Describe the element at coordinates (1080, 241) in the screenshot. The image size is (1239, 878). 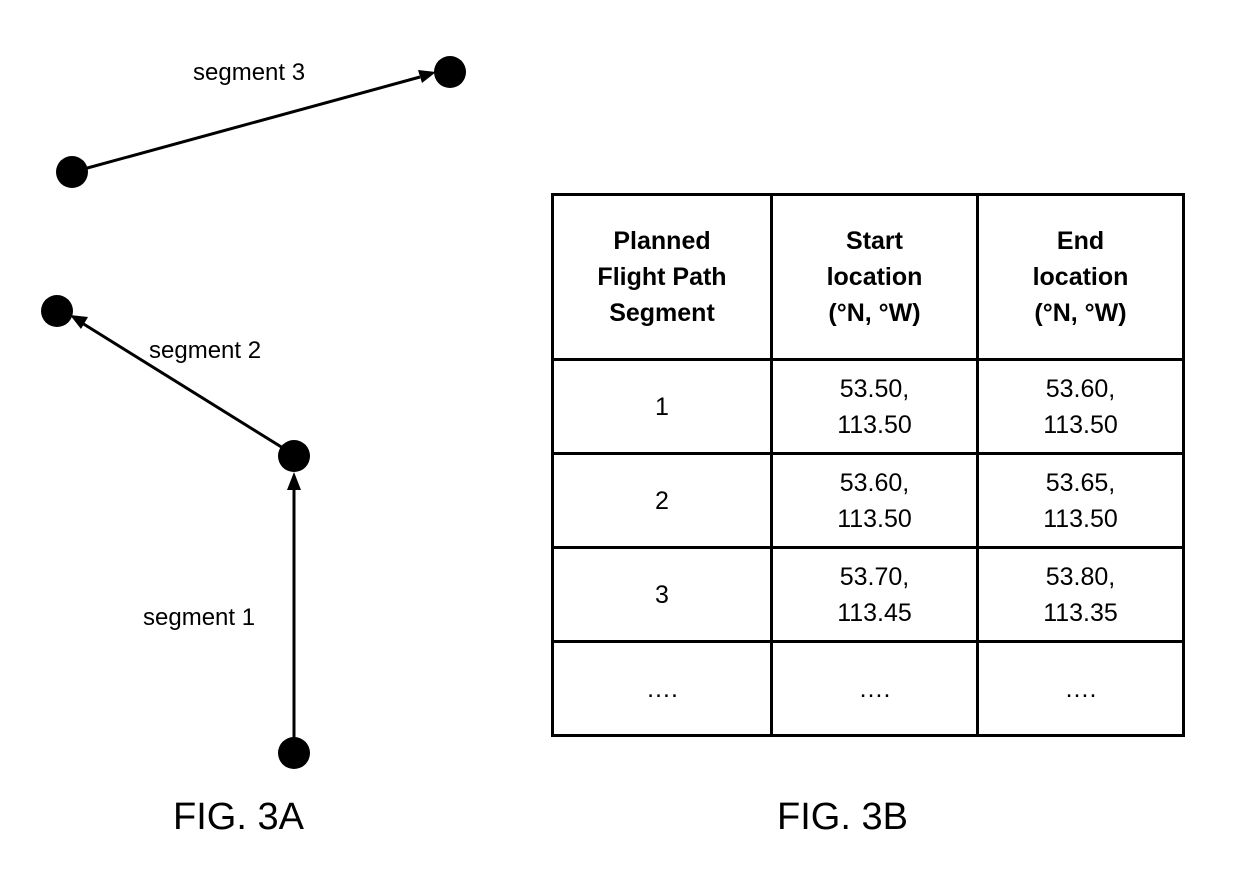
I see `header-text: End` at that location.